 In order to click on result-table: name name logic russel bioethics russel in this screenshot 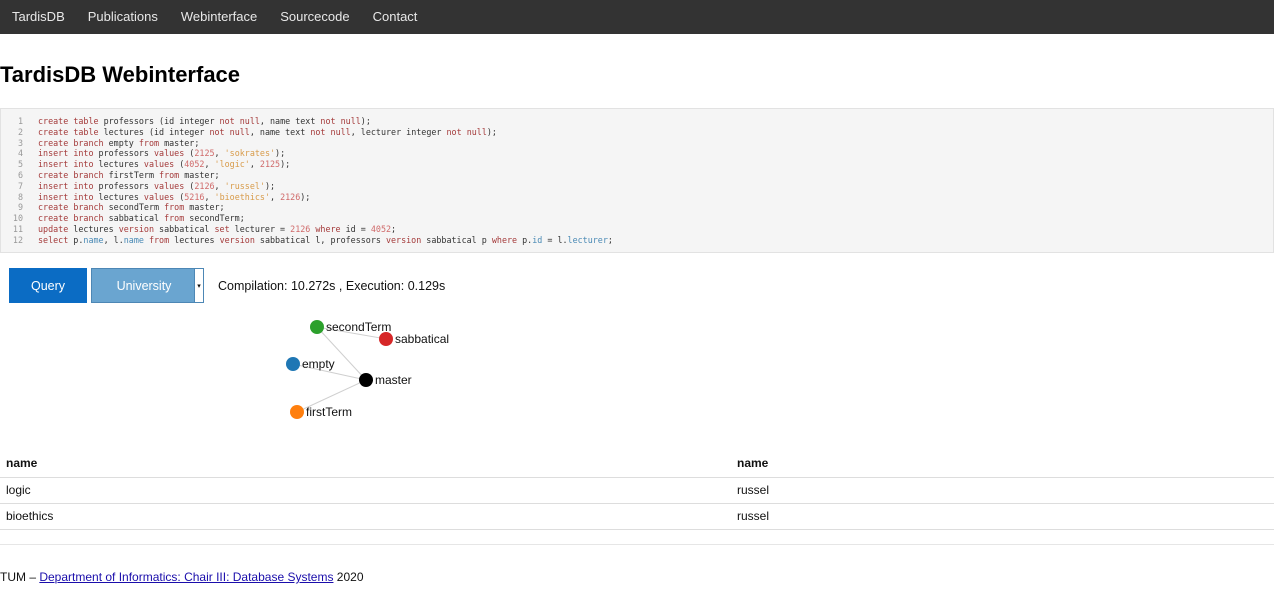, I will do `click(637, 490)`.